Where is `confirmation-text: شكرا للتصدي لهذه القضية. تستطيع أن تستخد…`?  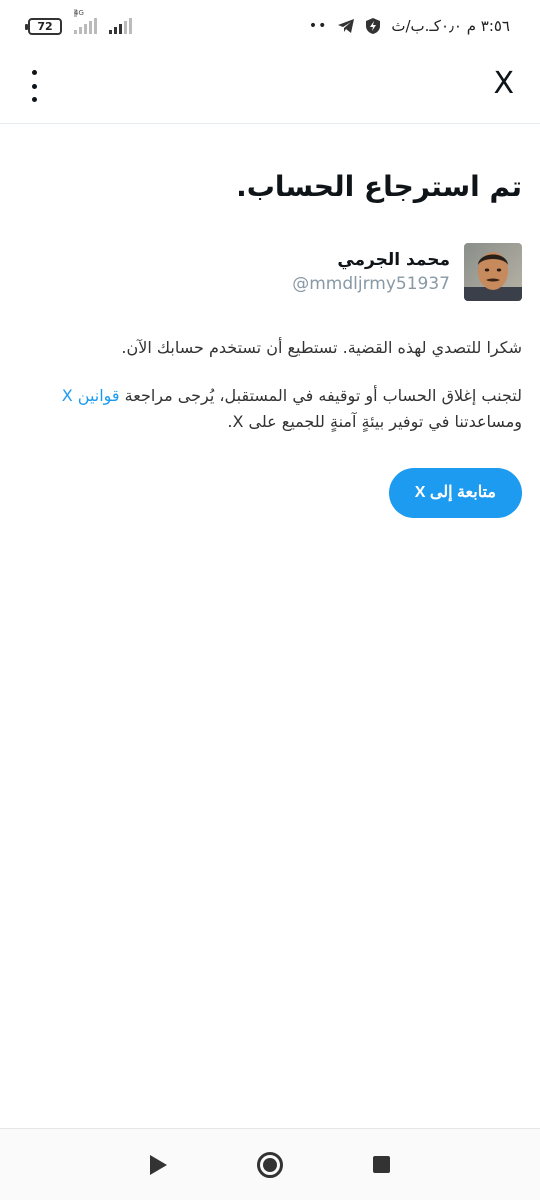 confirmation-text: شكرا للتصدي لهذه القضية. تستطيع أن تستخد… is located at coordinates (321, 347).